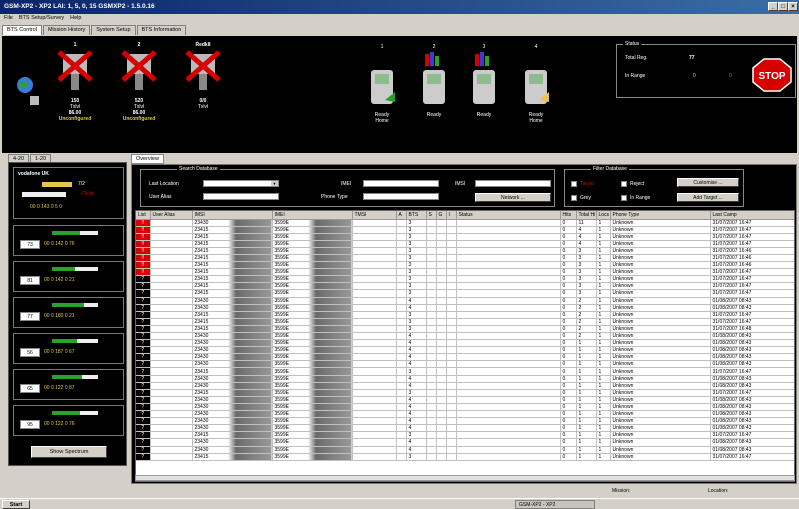 The width and height of the screenshot is (799, 509). What do you see at coordinates (603, 215) in the screenshot?
I see `column-header: Locs` at bounding box center [603, 215].